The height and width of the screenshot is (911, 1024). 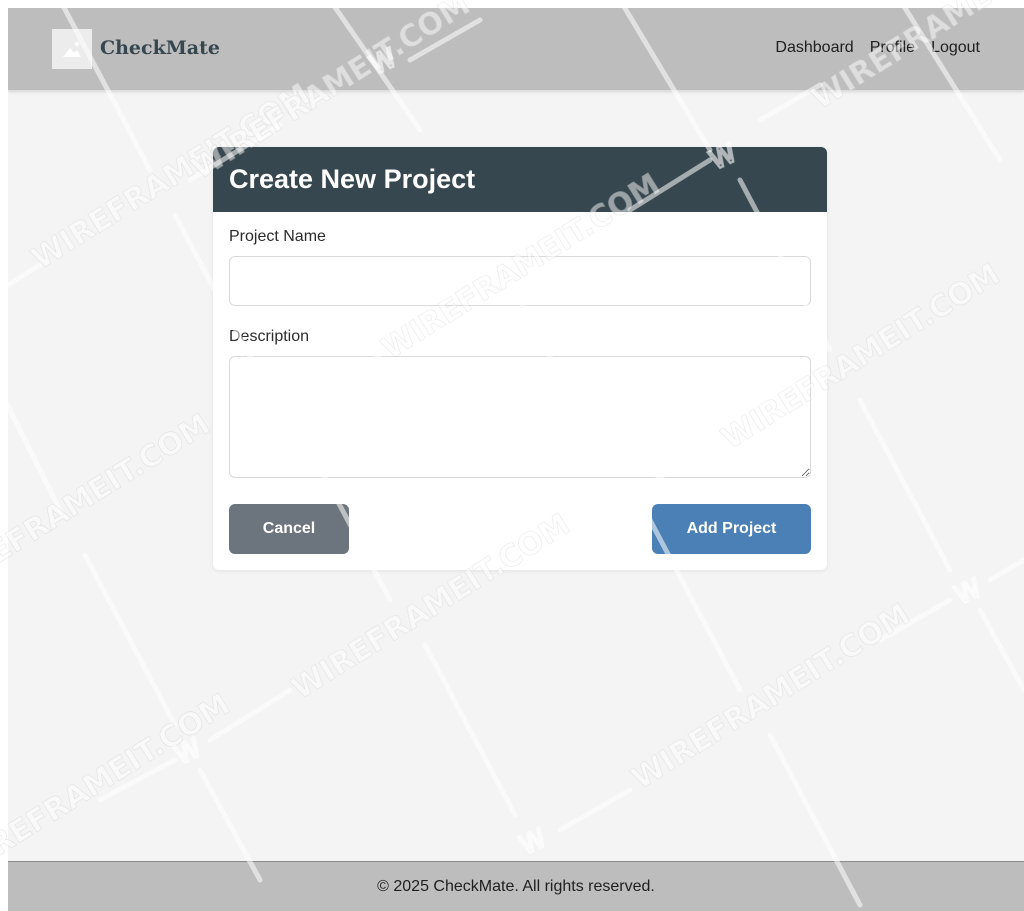 I want to click on nav-link-logout: Logout, so click(x=955, y=48).